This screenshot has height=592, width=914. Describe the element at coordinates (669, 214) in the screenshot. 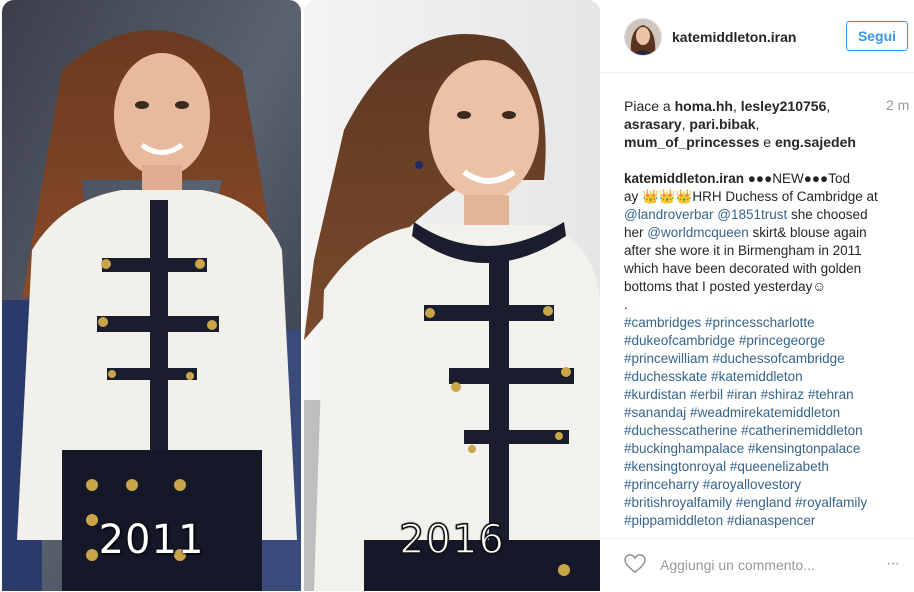

I see `mention-link: @landroverbar` at that location.